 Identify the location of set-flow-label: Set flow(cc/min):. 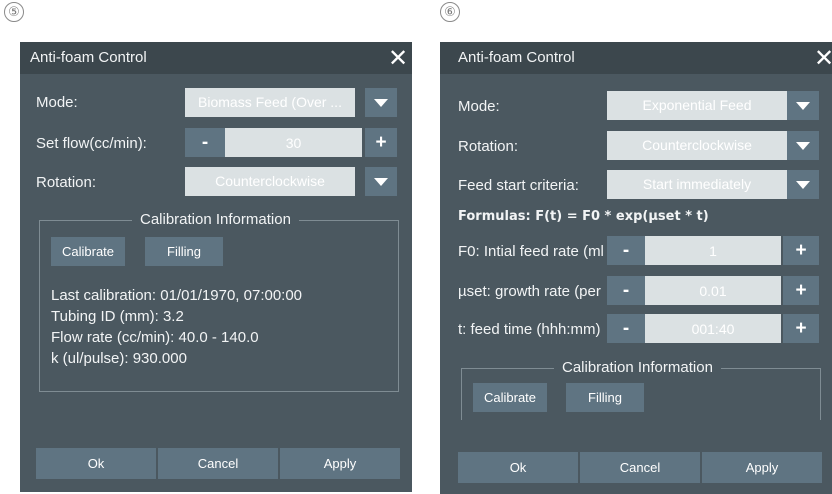
(91, 143).